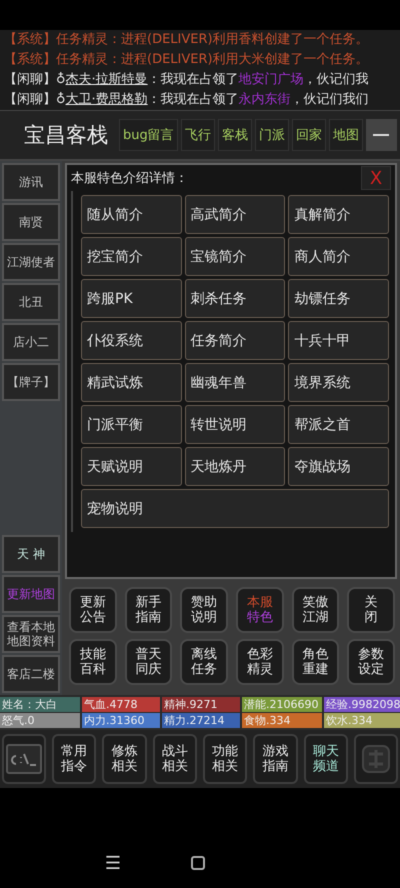 The width and height of the screenshot is (400, 888). Describe the element at coordinates (31, 262) in the screenshot. I see `sidebar-item: 江湖使者` at that location.